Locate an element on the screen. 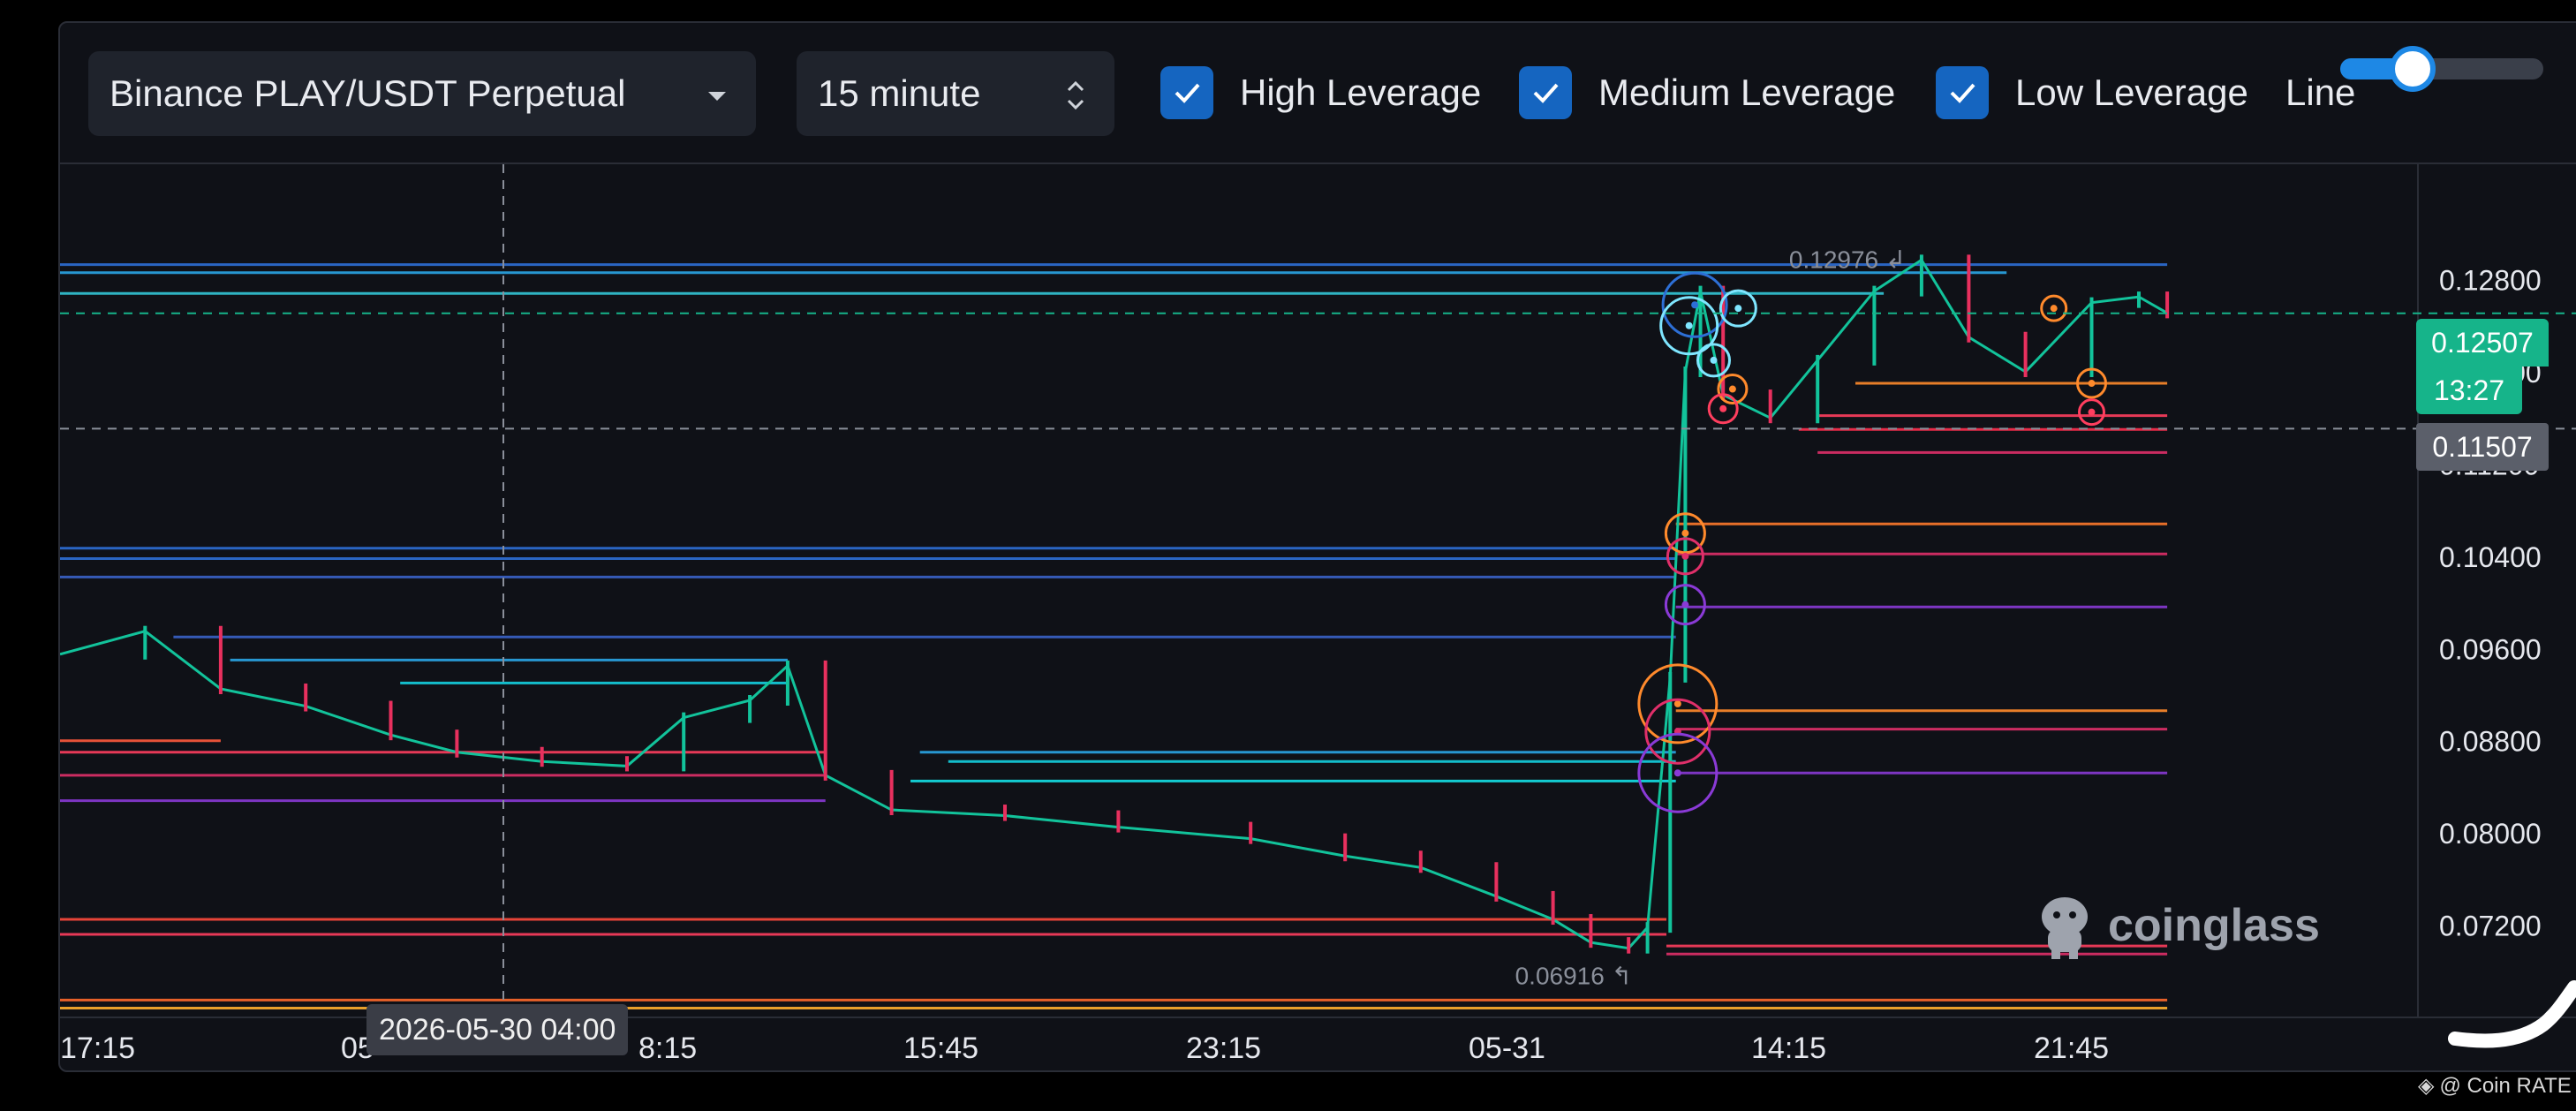  updown-arrows-icon is located at coordinates (1075, 100).